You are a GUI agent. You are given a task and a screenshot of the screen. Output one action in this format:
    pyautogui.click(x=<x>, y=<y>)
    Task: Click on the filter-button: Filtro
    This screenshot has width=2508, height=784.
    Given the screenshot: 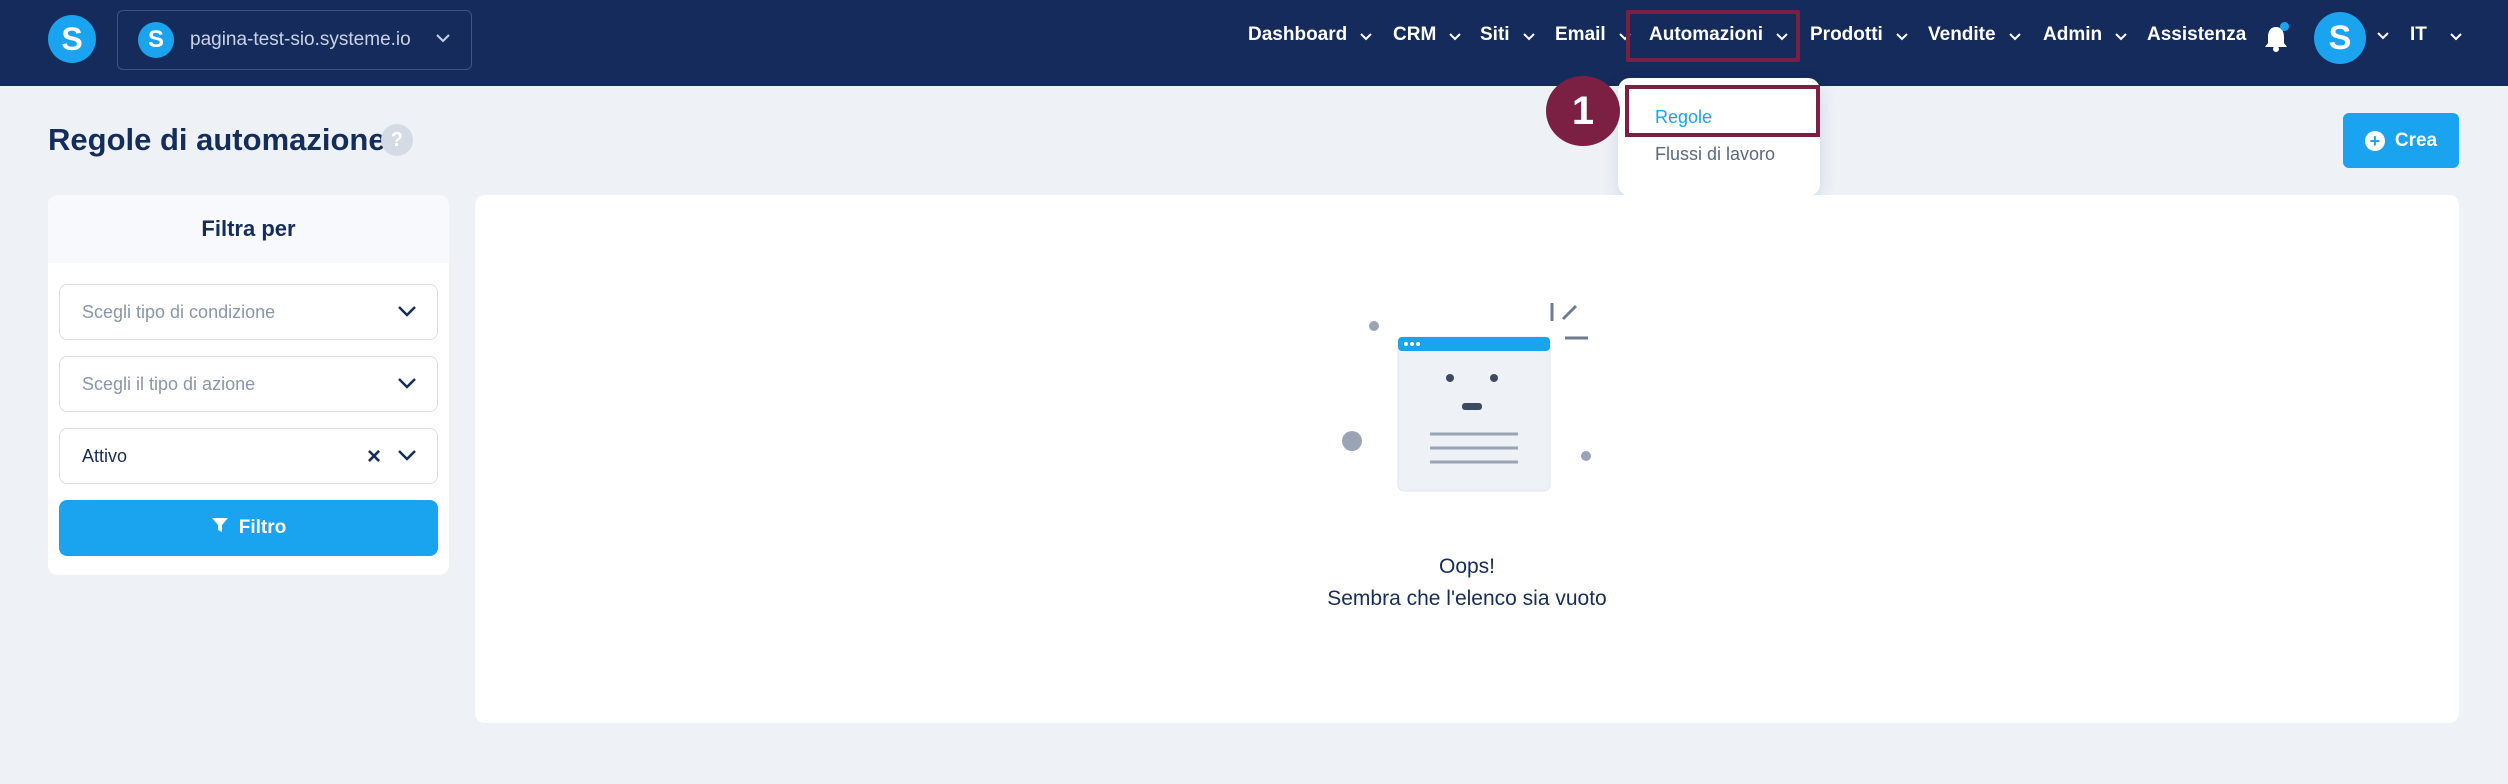 What is the action you would take?
    pyautogui.click(x=248, y=528)
    